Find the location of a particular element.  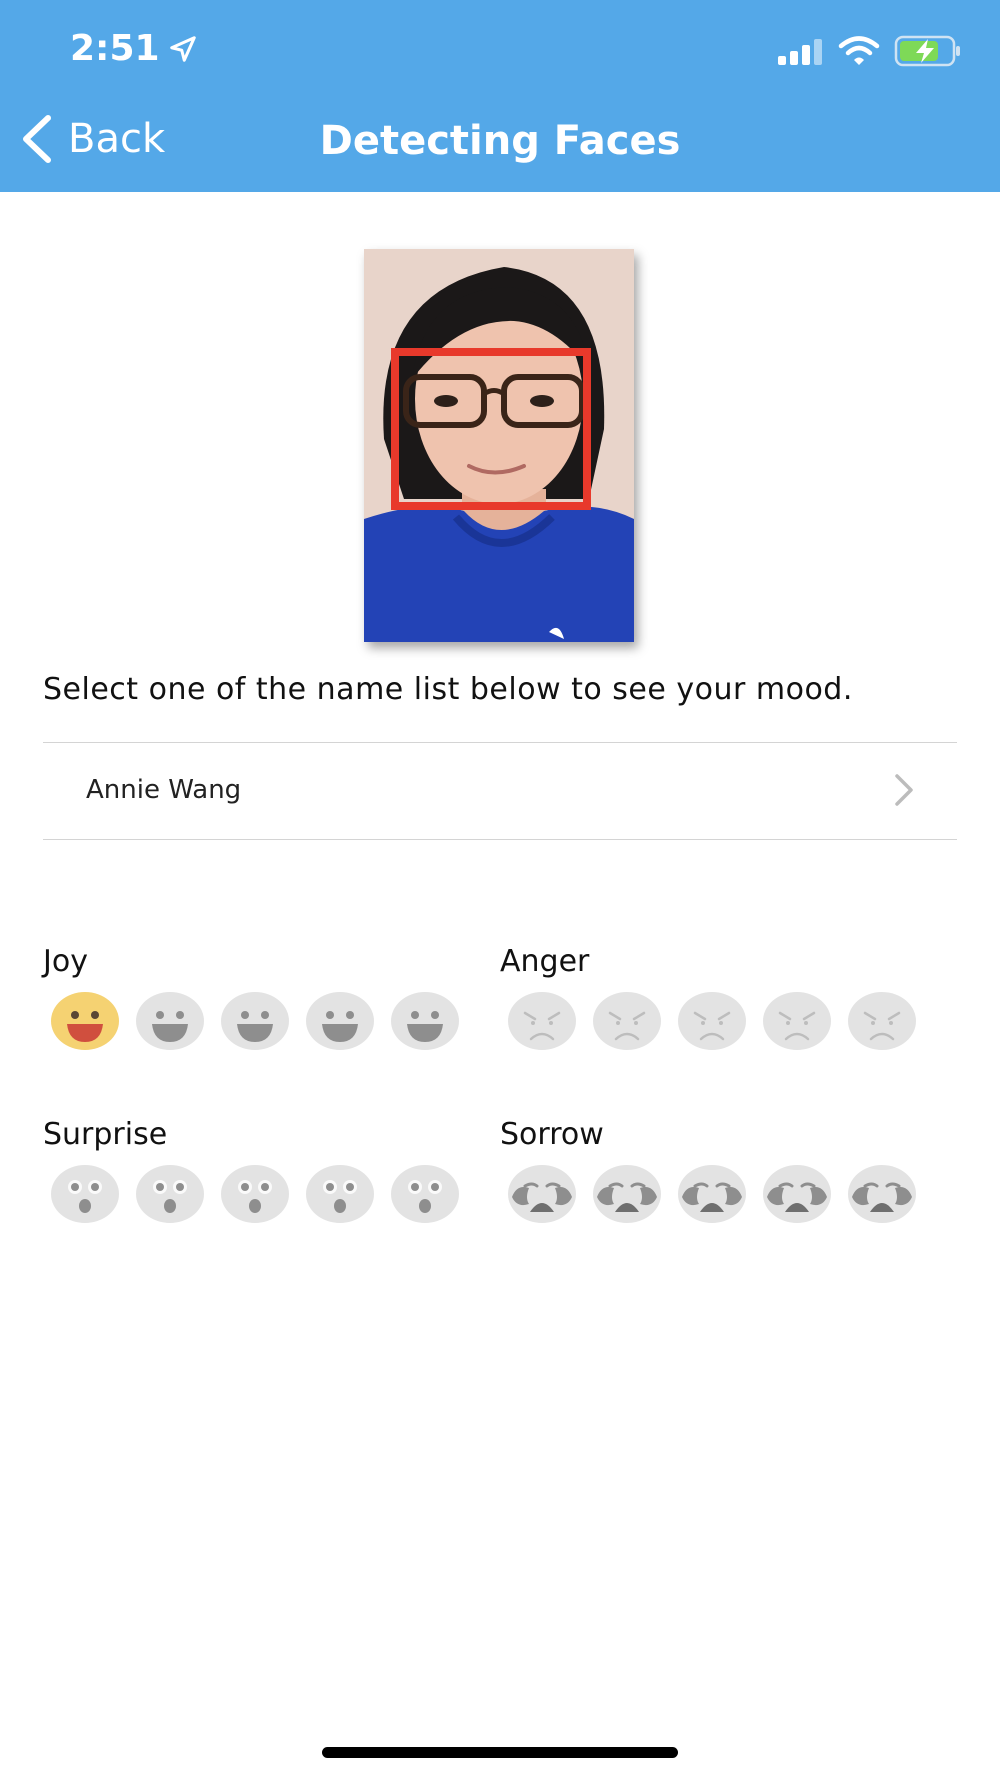

name-list-item: Annie Wang is located at coordinates (500, 791).